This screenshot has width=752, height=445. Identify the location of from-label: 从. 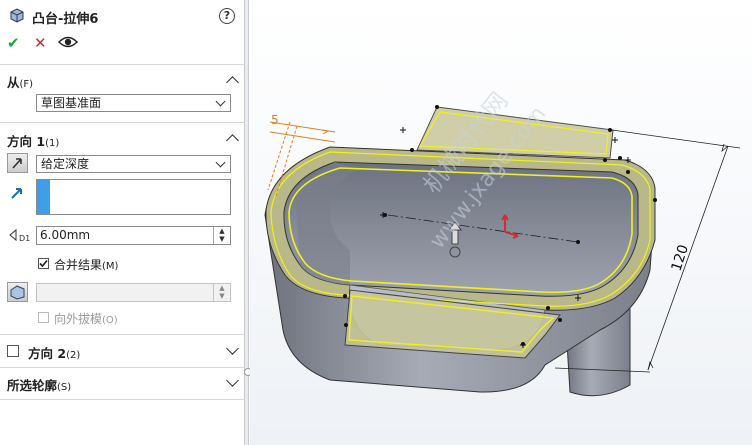
(13, 82).